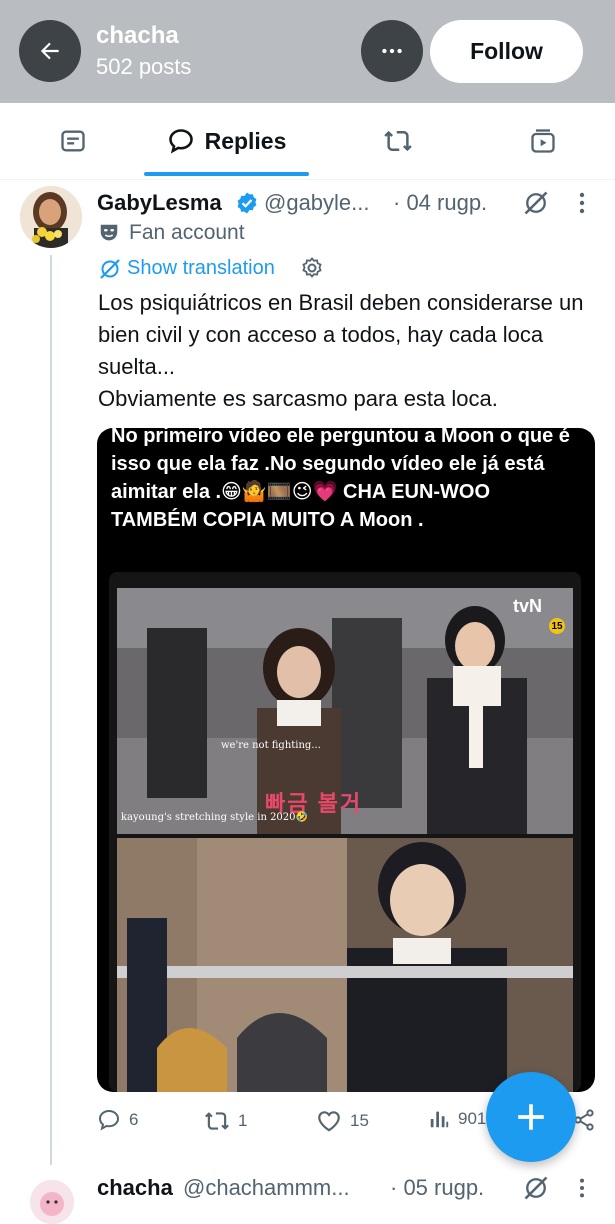 This screenshot has height=1224, width=615. I want to click on profile-tabs: Replies, so click(307, 141).